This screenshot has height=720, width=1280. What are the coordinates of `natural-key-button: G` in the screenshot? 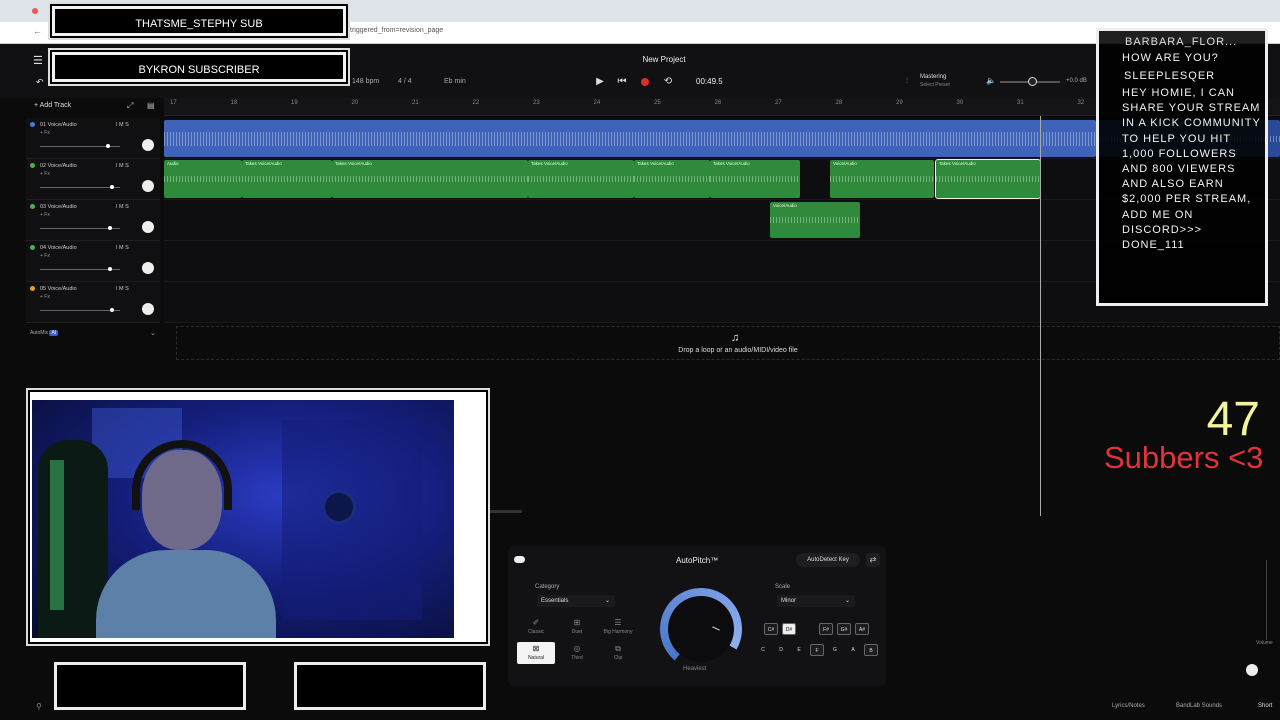 It's located at (835, 650).